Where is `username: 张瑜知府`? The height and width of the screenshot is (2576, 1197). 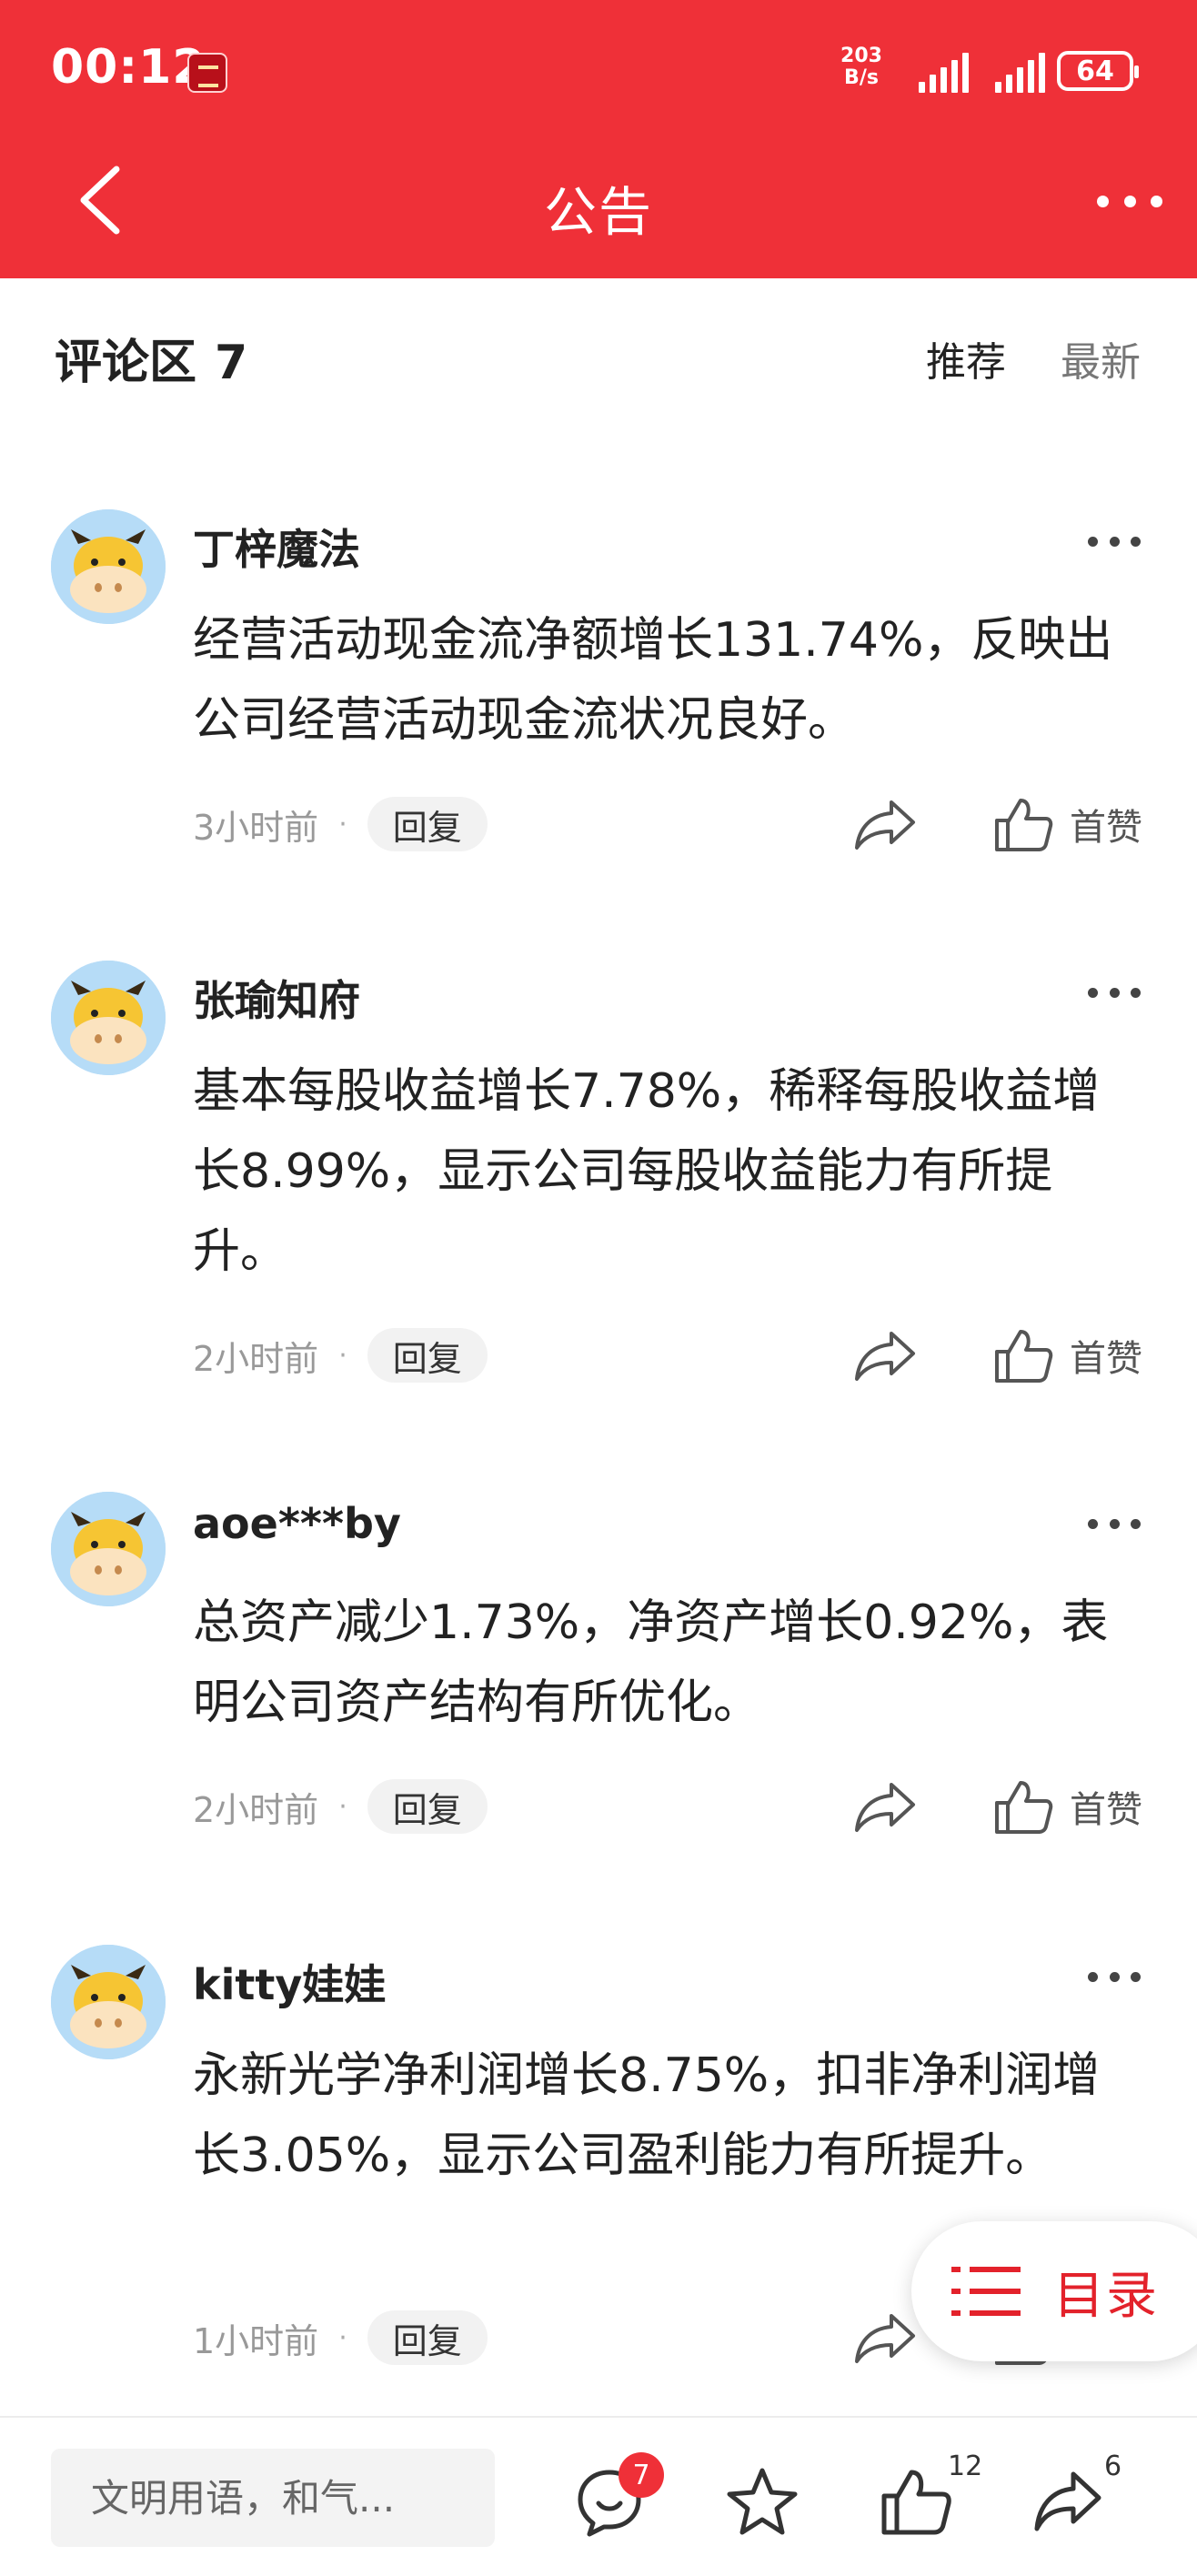 username: 张瑜知府 is located at coordinates (276, 998).